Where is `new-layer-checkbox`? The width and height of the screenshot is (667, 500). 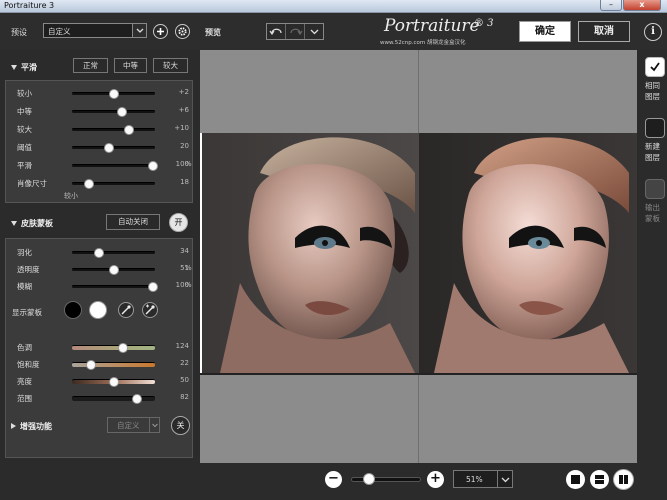 new-layer-checkbox is located at coordinates (655, 128).